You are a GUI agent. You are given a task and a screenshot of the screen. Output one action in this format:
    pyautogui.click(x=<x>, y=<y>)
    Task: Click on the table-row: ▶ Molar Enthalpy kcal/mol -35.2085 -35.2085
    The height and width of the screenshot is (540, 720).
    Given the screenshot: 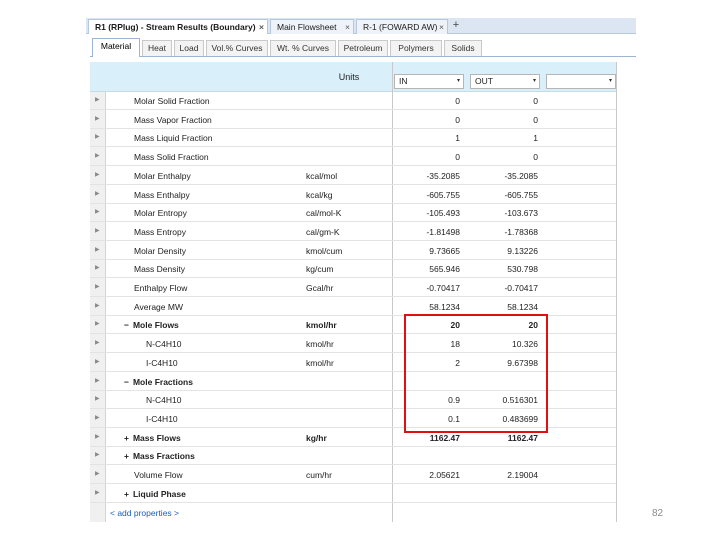 What is the action you would take?
    pyautogui.click(x=353, y=176)
    